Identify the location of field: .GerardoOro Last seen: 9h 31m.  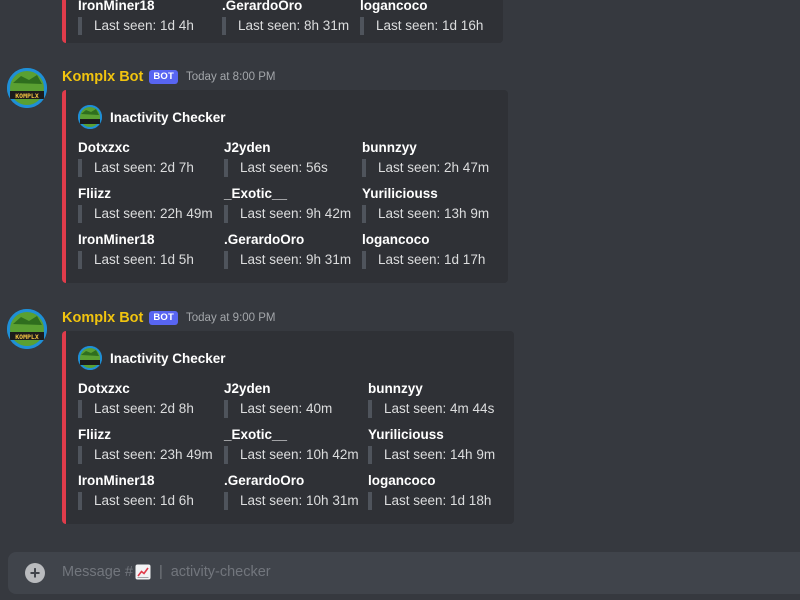
(287, 250).